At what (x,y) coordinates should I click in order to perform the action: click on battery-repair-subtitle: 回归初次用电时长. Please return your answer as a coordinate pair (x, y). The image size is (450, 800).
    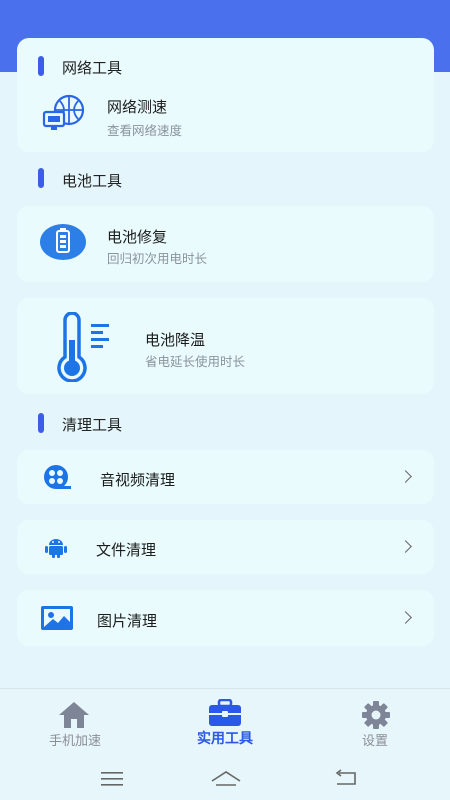
    Looking at the image, I should click on (157, 259).